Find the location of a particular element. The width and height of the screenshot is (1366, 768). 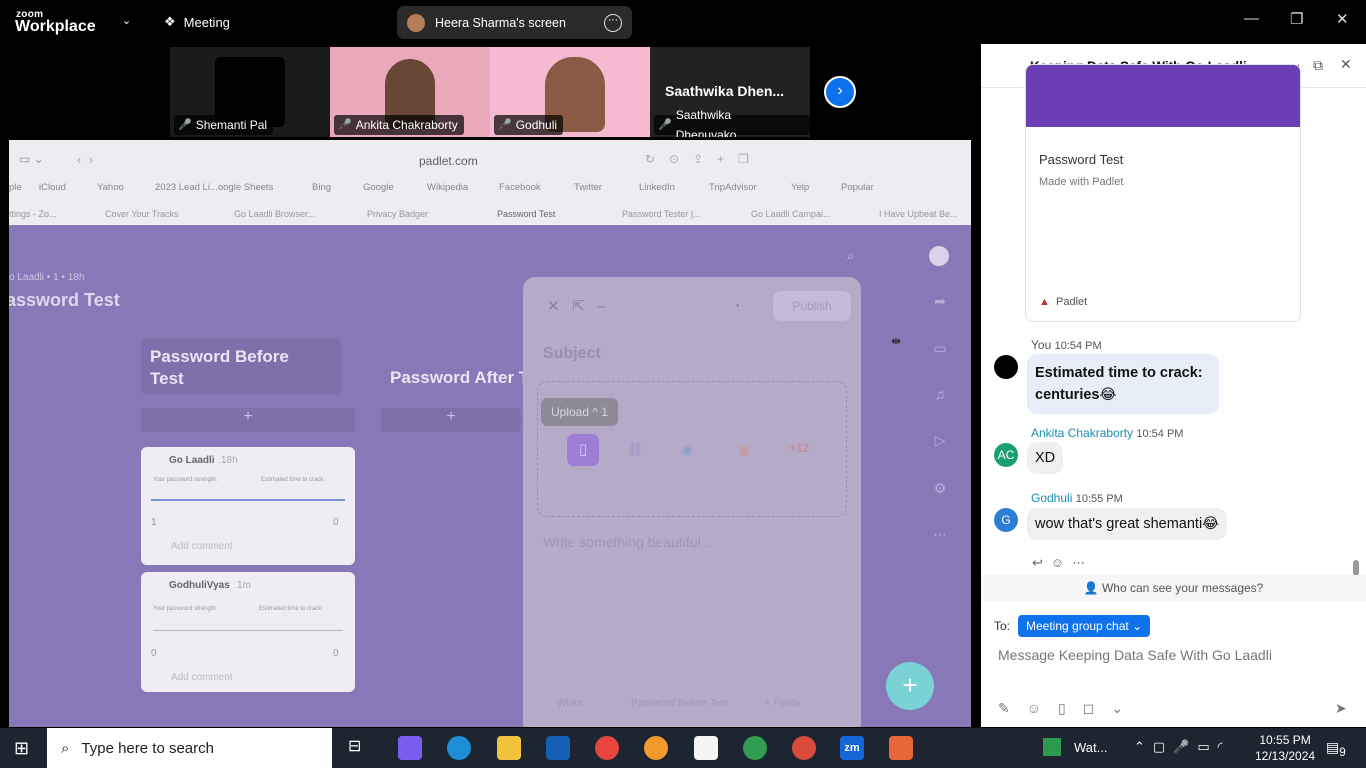

send-icon: ➤ is located at coordinates (1341, 708).